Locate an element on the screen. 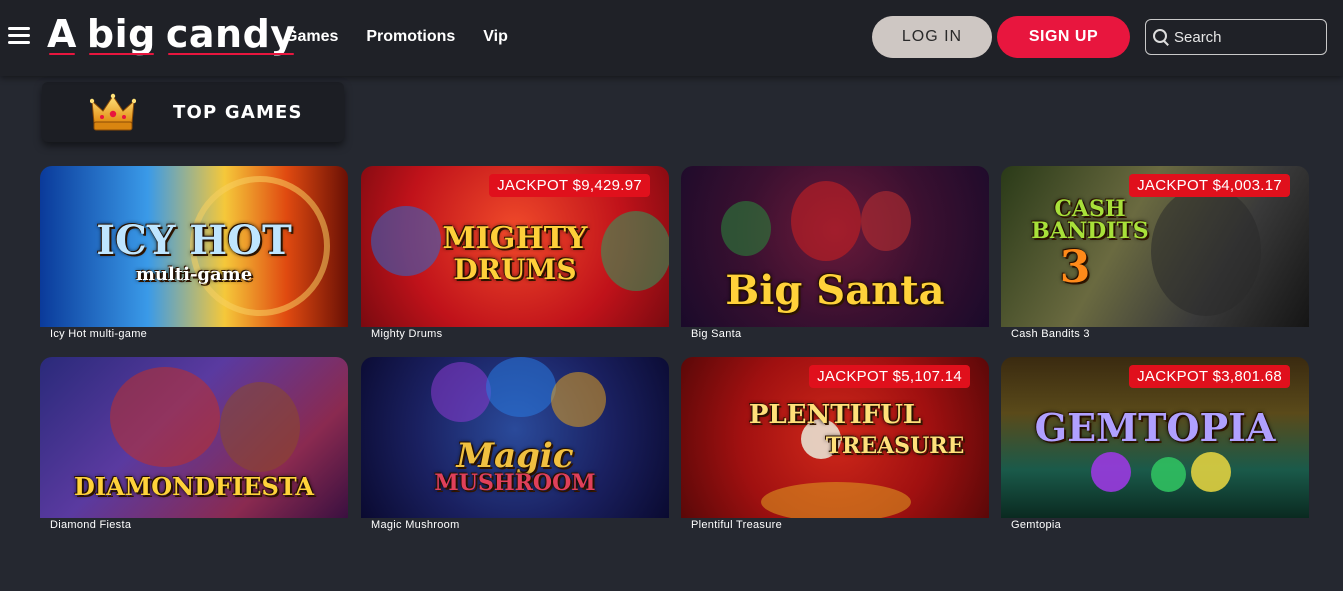 Image resolution: width=1343 pixels, height=591 pixels. game-card-gemtopia: GEMTOPIA JACKPOT $3,801.68 Gemtopia is located at coordinates (1155, 445).